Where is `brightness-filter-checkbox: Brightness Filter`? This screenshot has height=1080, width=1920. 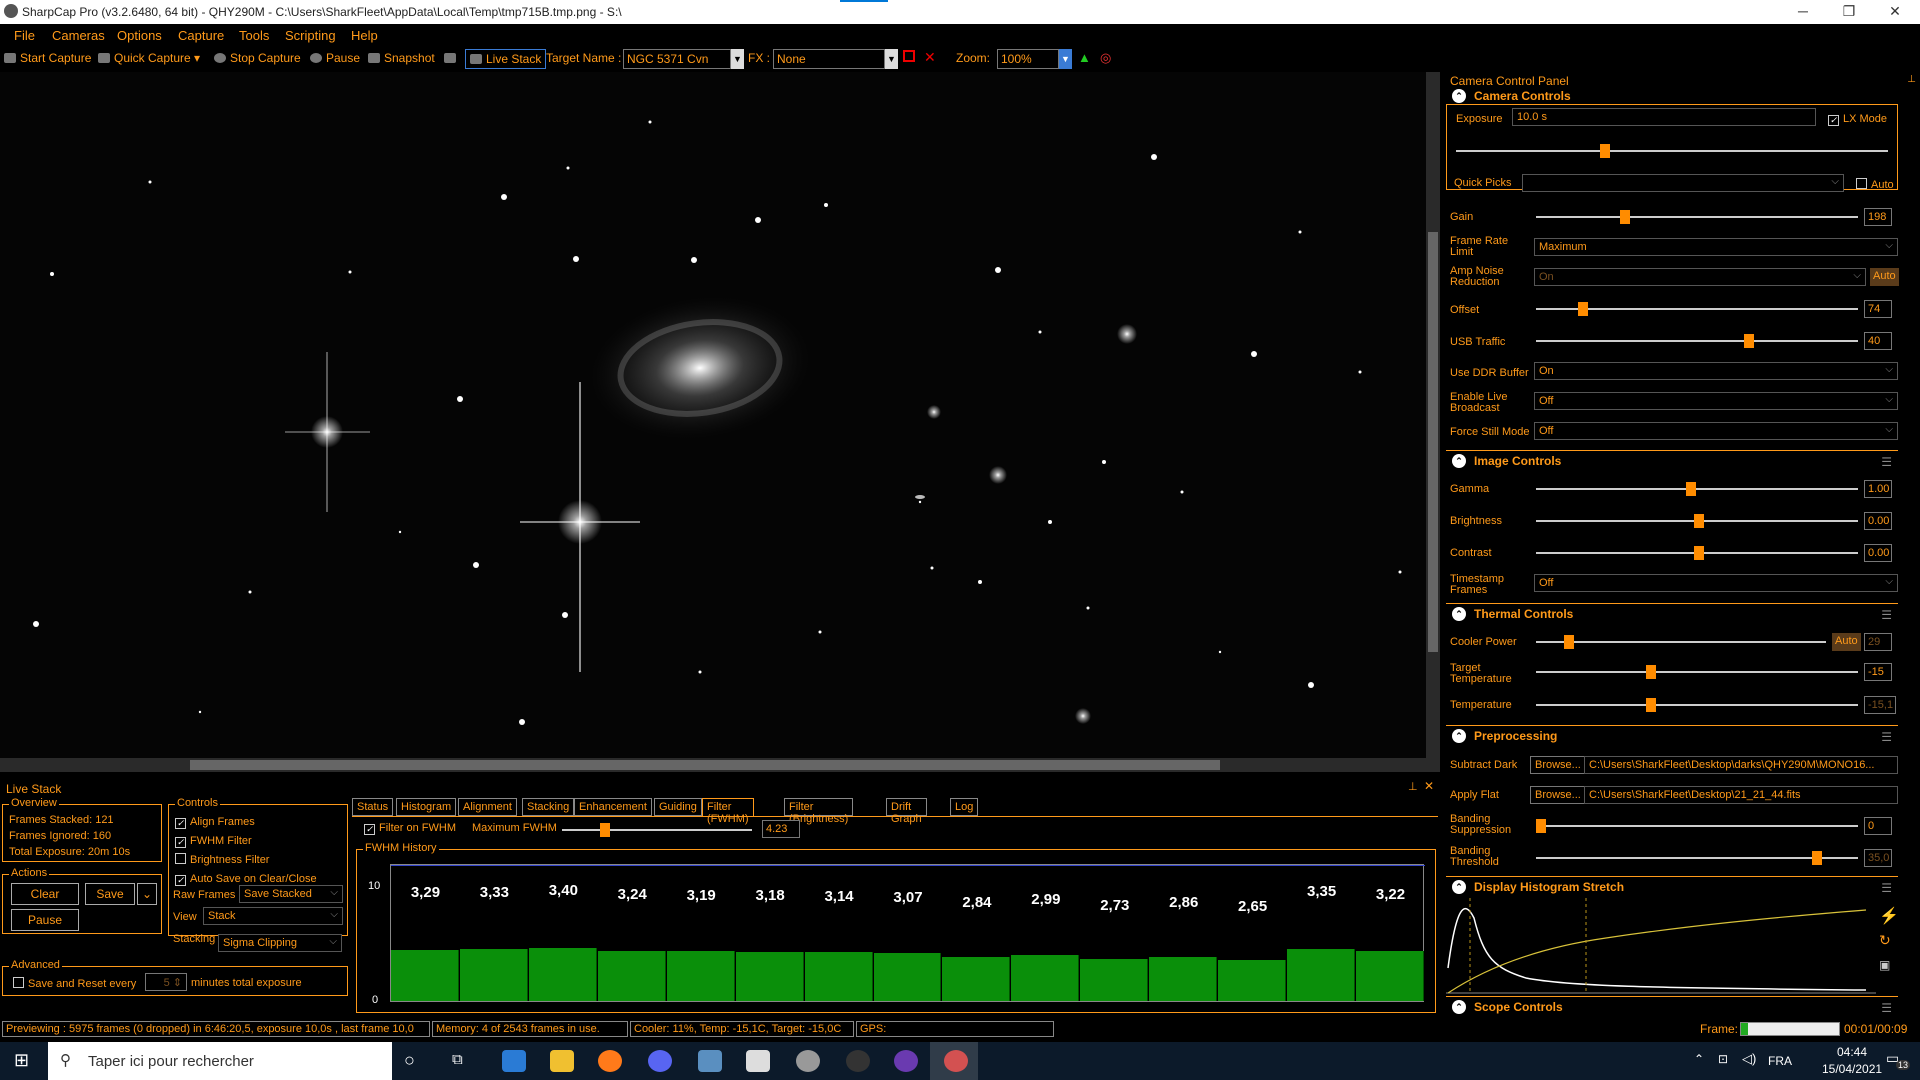
brightness-filter-checkbox: Brightness Filter is located at coordinates (246, 860).